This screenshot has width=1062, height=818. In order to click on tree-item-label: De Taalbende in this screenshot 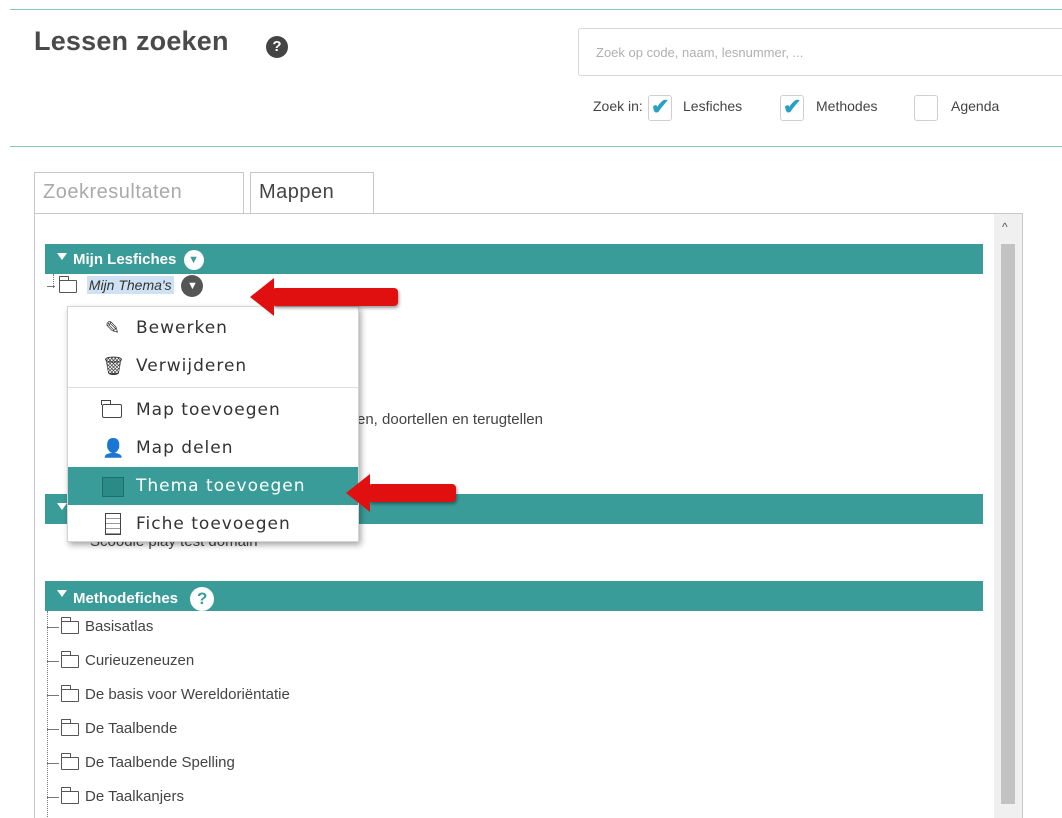, I will do `click(131, 728)`.